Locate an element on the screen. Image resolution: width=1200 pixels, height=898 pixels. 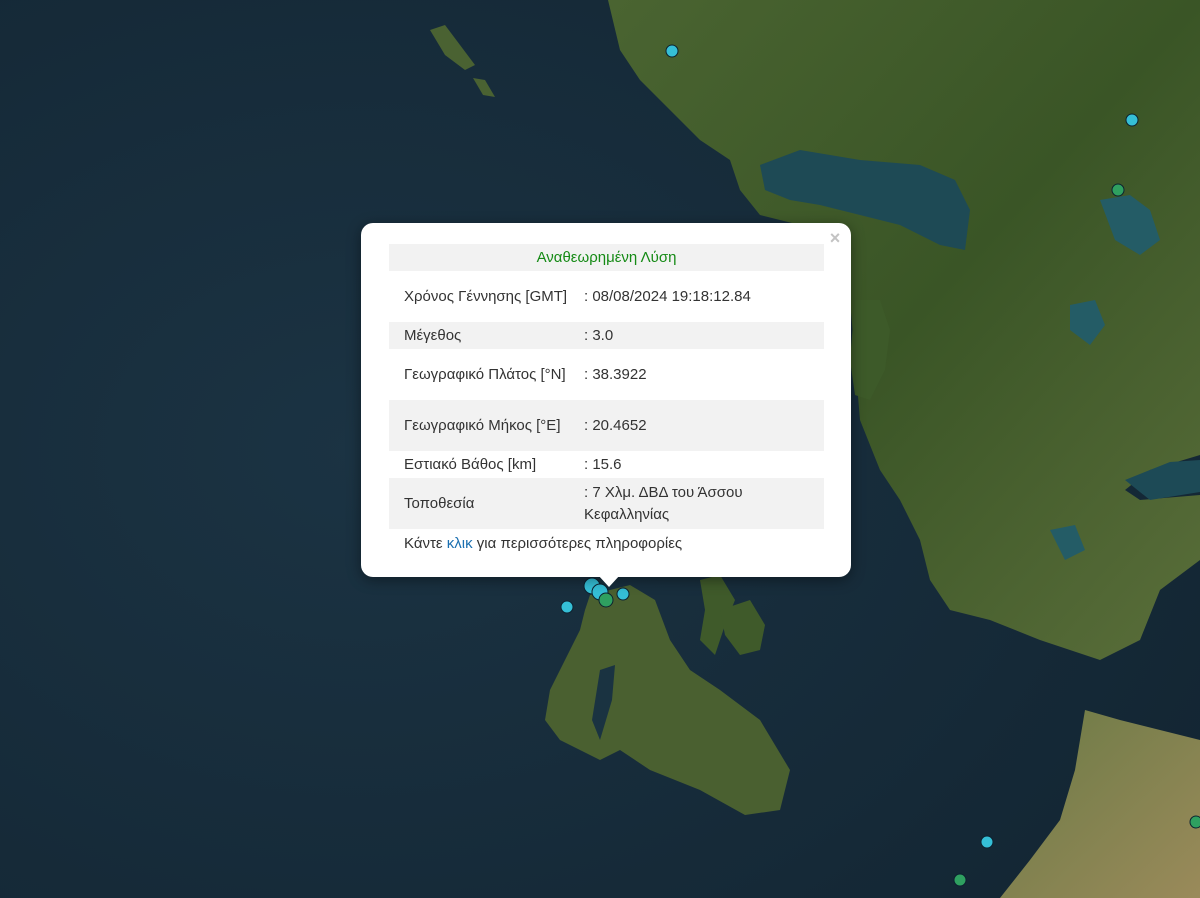
popup-tip is located at coordinates (609, 581).